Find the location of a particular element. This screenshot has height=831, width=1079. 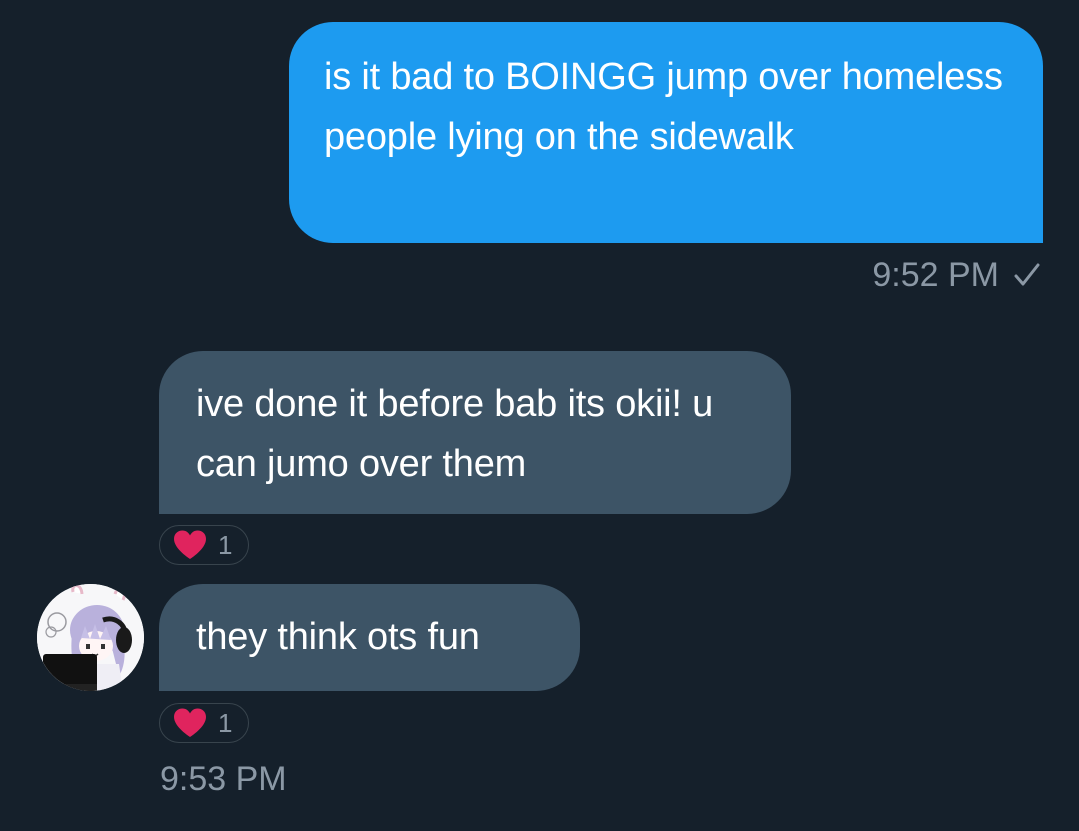

avatar-image is located at coordinates (90, 637).